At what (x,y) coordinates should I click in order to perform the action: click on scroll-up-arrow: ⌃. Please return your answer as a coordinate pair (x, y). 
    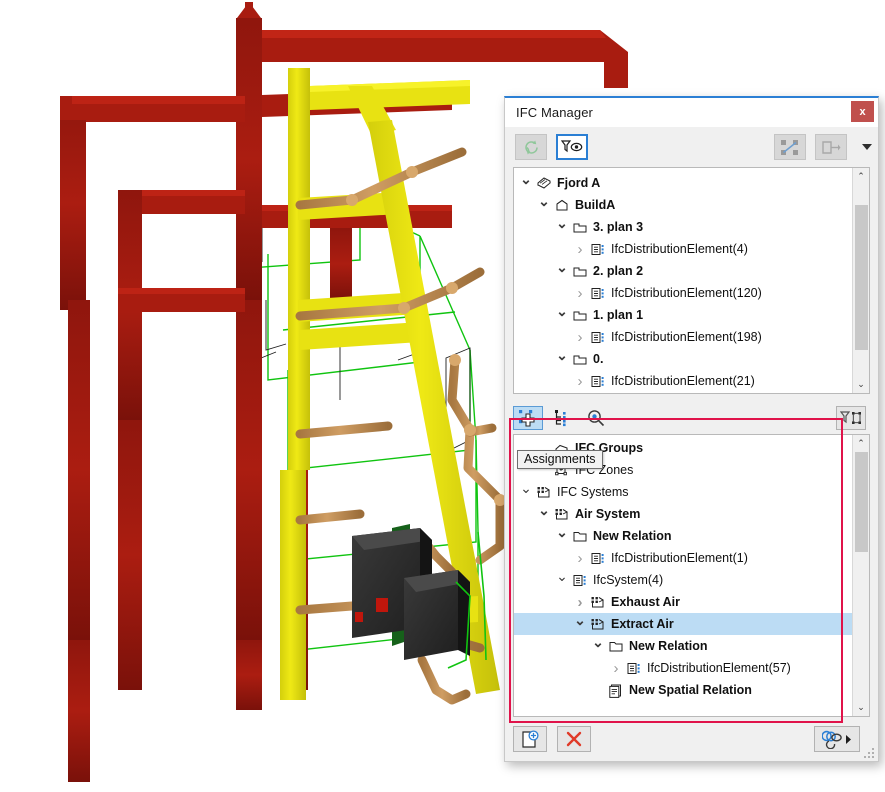
    Looking at the image, I should click on (861, 176).